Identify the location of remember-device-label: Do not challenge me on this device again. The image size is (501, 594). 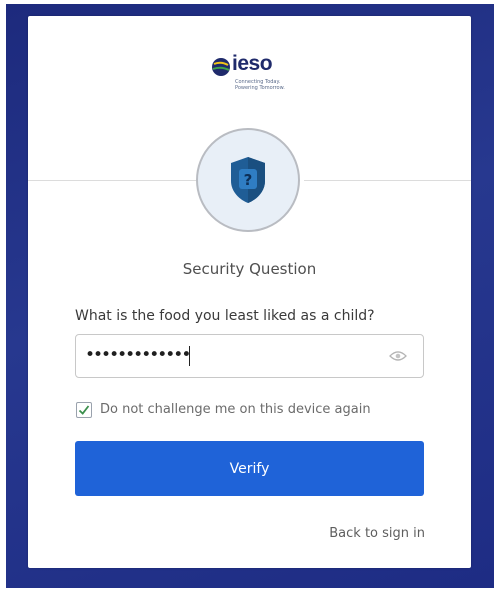
(235, 409).